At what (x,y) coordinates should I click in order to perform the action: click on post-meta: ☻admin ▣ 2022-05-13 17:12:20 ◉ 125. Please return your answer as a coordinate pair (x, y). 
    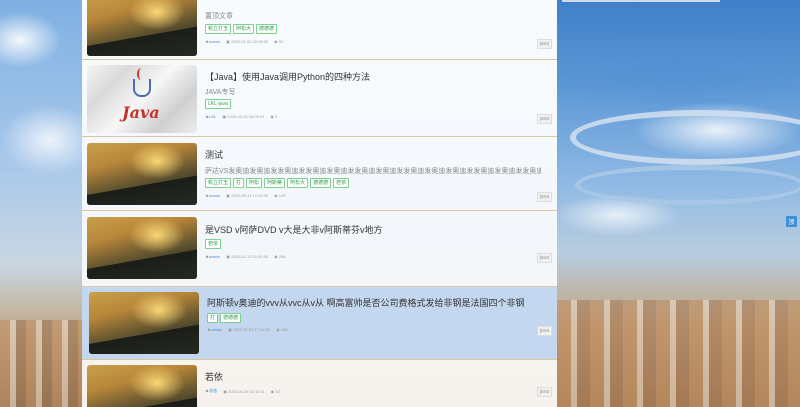
    Looking at the image, I should click on (245, 195).